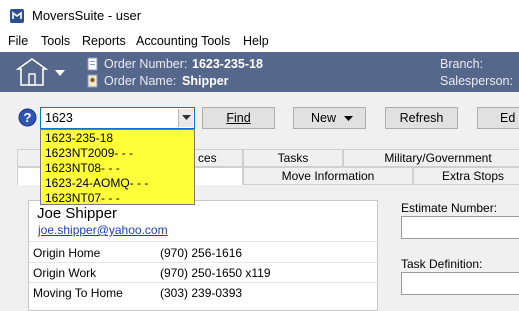  I want to click on title-bar: MoversSuite - user, so click(259, 15).